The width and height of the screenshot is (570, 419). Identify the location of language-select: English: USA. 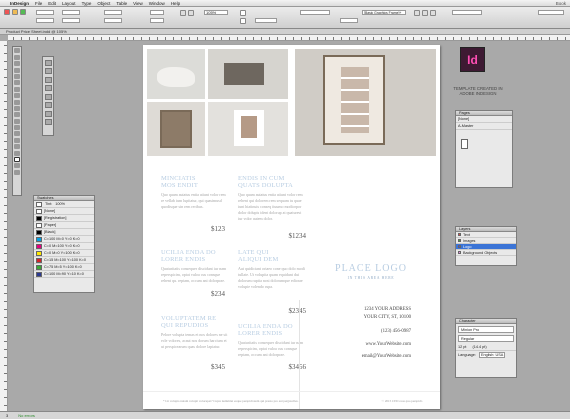
(492, 354).